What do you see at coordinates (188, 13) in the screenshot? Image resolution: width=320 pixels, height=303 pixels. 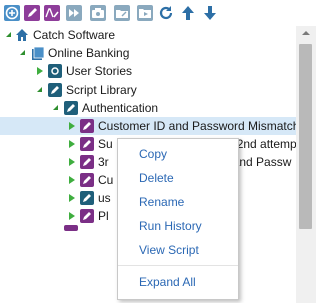 I see `arrow-up-icon` at bounding box center [188, 13].